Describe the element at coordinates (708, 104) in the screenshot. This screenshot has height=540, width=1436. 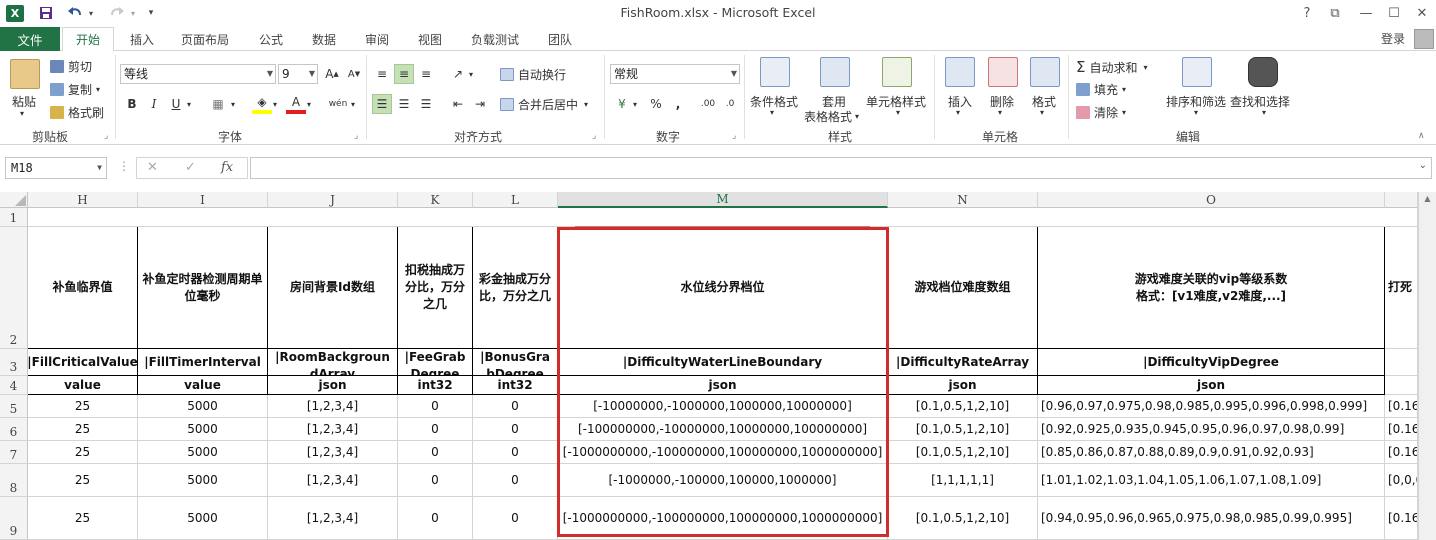
I see `increase-decimal-icon: .00` at that location.